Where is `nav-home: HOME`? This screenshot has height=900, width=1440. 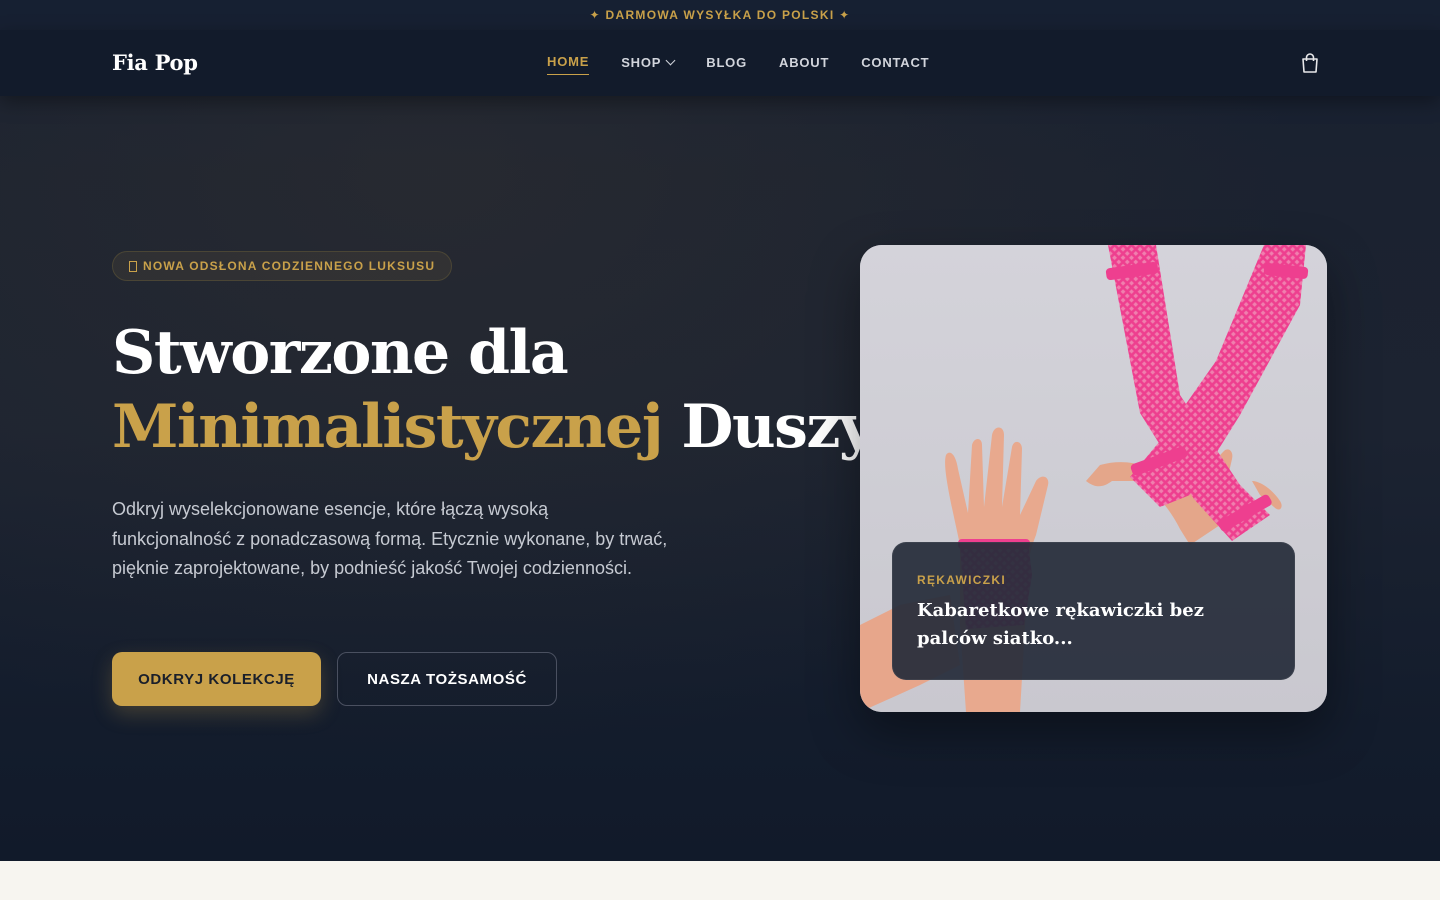
nav-home: HOME is located at coordinates (568, 64).